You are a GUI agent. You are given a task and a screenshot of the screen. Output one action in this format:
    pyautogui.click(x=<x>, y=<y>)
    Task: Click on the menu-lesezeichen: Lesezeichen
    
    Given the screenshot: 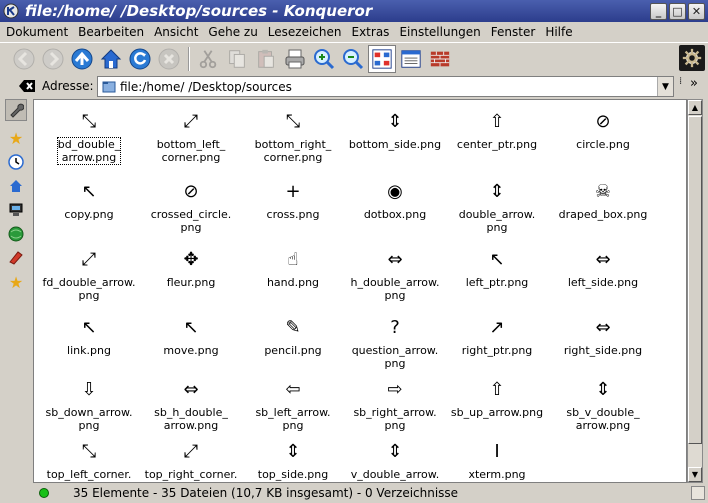 What is the action you would take?
    pyautogui.click(x=305, y=32)
    